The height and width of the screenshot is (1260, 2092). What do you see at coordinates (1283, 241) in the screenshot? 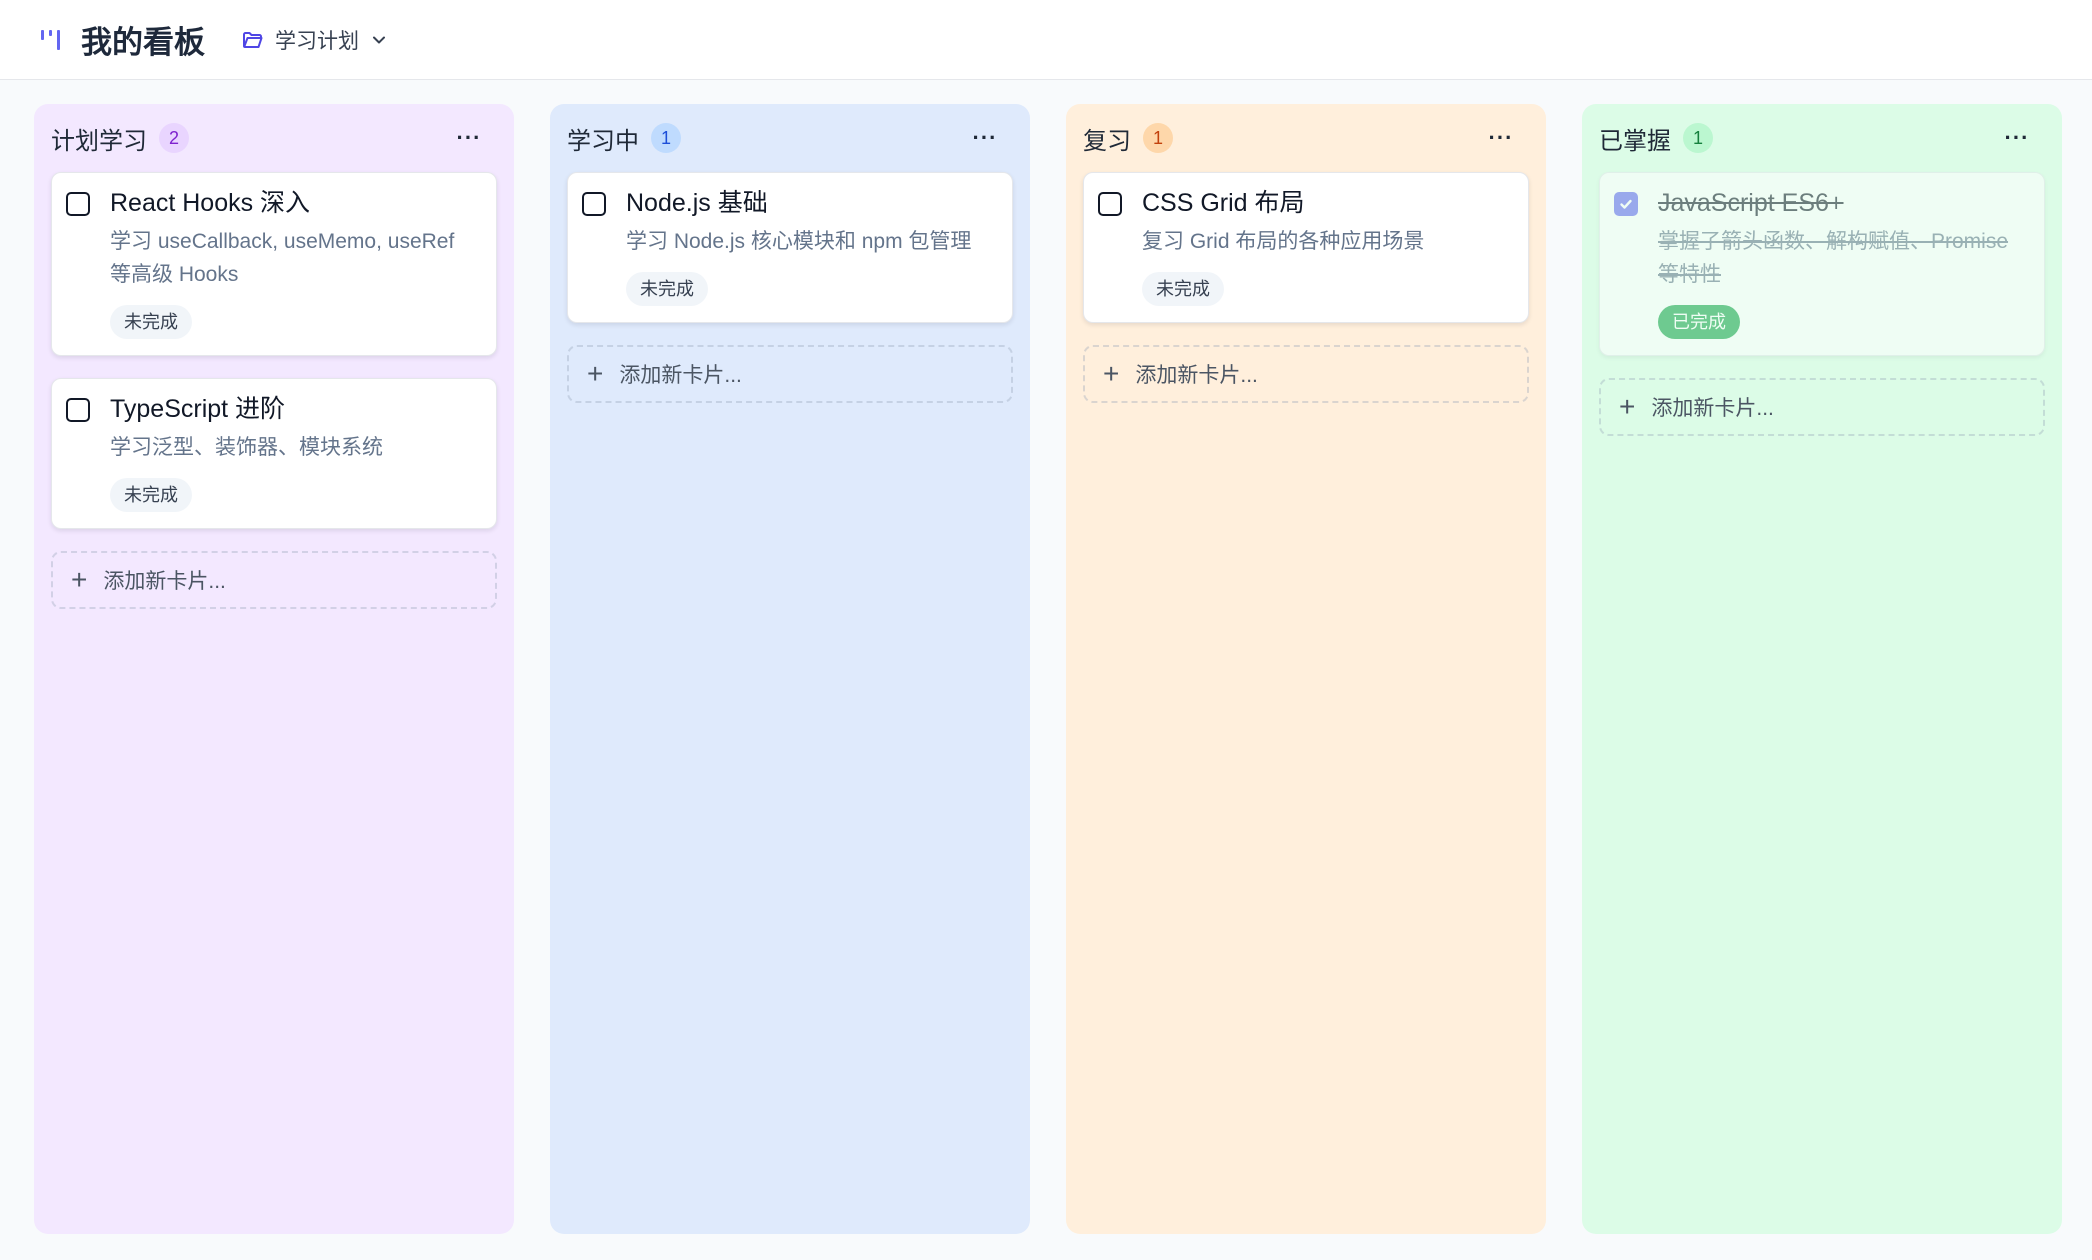
I see `card-description: 复习 Grid 布局的各种应用场景` at bounding box center [1283, 241].